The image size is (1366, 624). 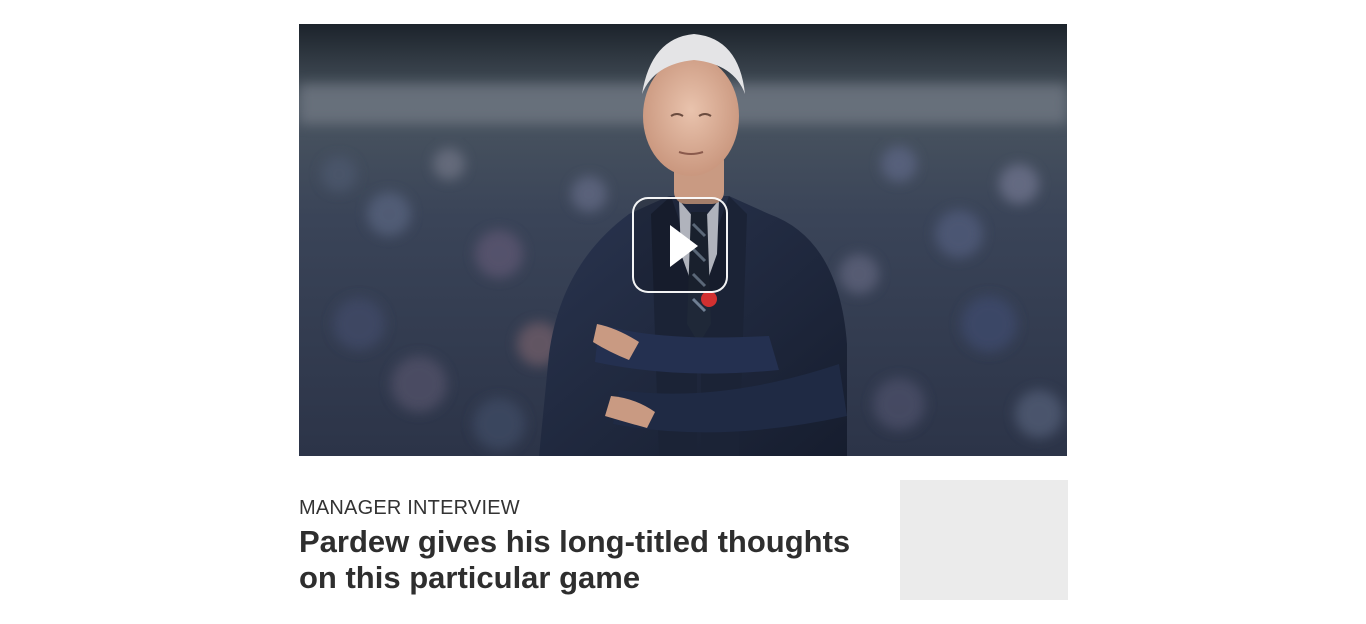 What do you see at coordinates (984, 540) in the screenshot?
I see `ad-placeholder` at bounding box center [984, 540].